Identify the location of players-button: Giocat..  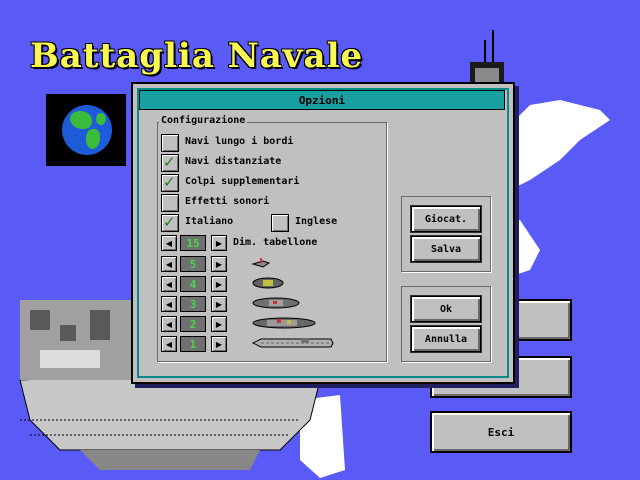
(446, 219).